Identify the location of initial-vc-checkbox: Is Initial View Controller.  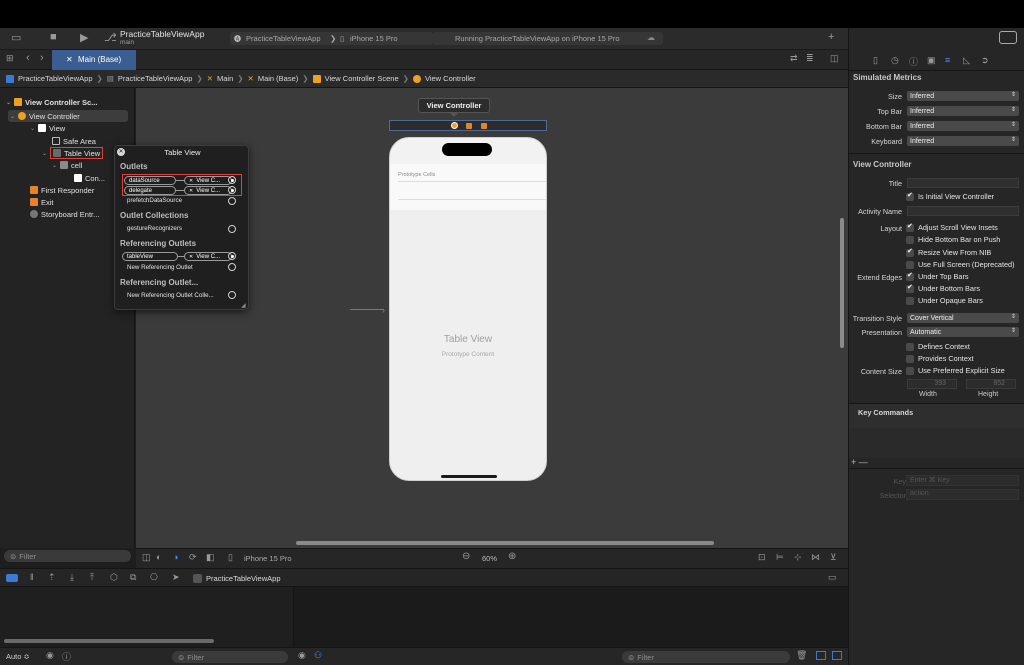
(950, 196).